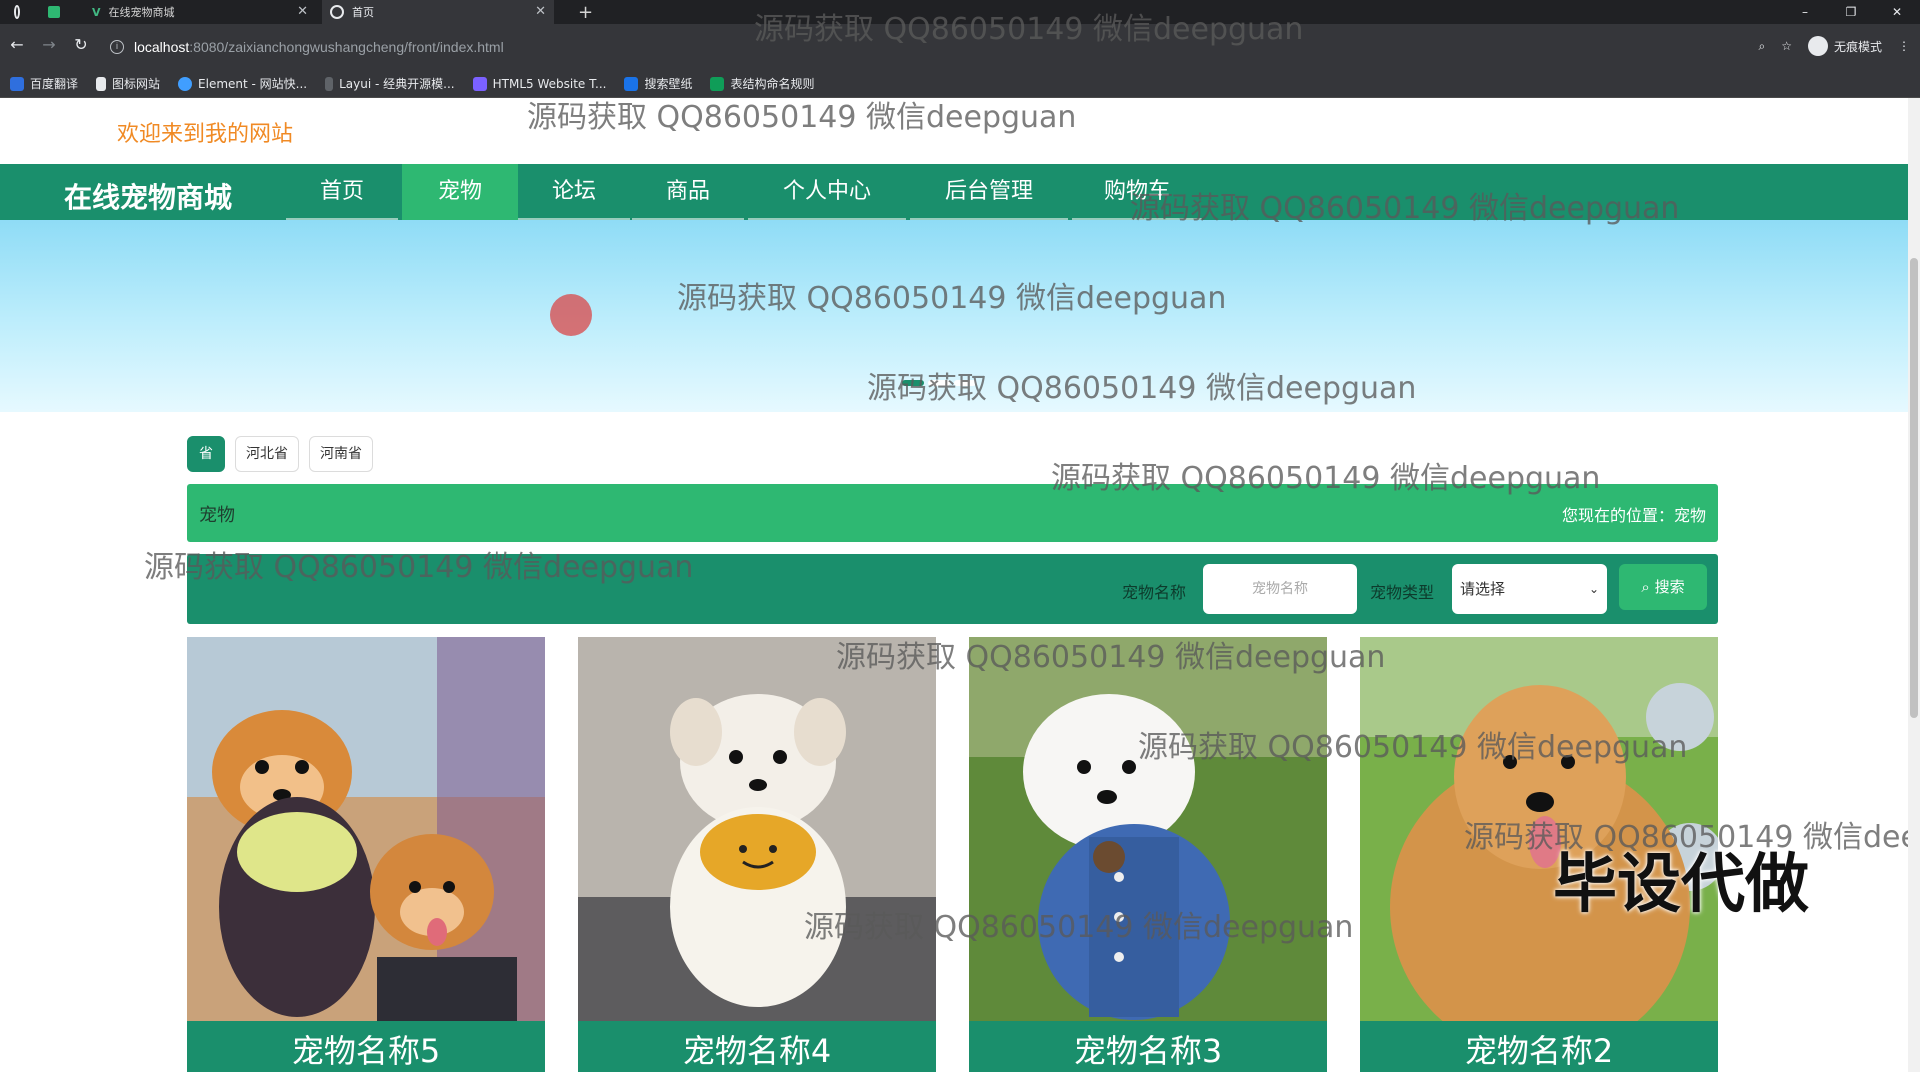 The width and height of the screenshot is (1920, 1072). Describe the element at coordinates (337, 12) in the screenshot. I see `globe-icon` at that location.